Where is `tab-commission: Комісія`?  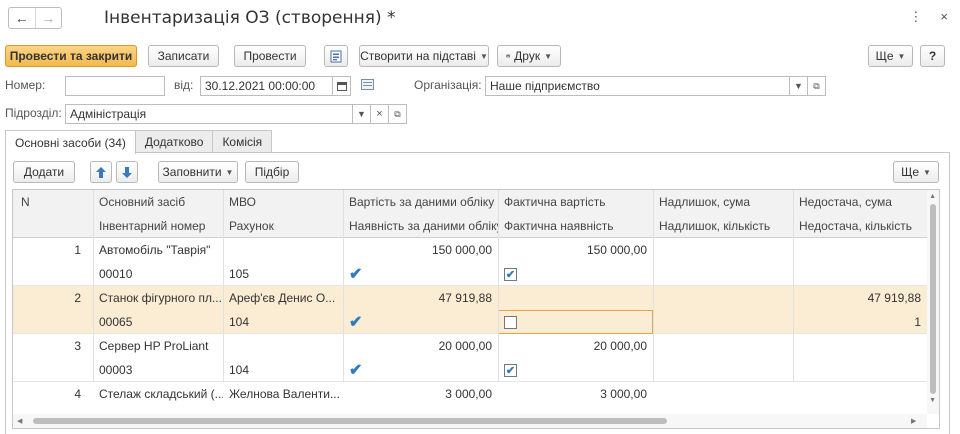
tab-commission: Комісія is located at coordinates (242, 141).